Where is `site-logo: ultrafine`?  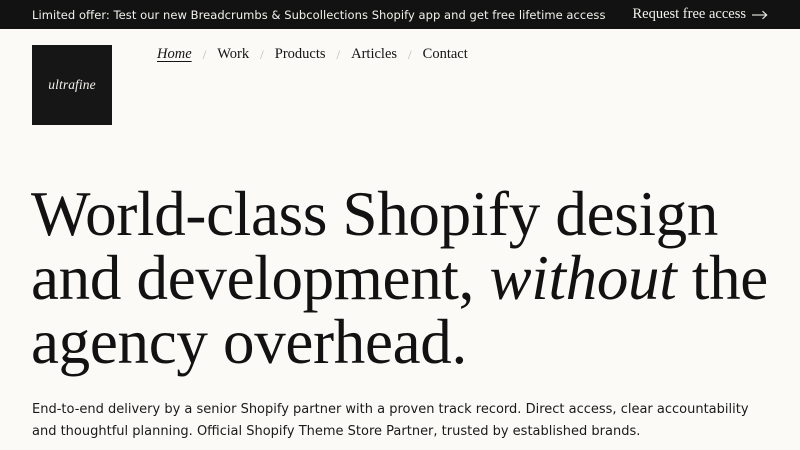 site-logo: ultrafine is located at coordinates (72, 85).